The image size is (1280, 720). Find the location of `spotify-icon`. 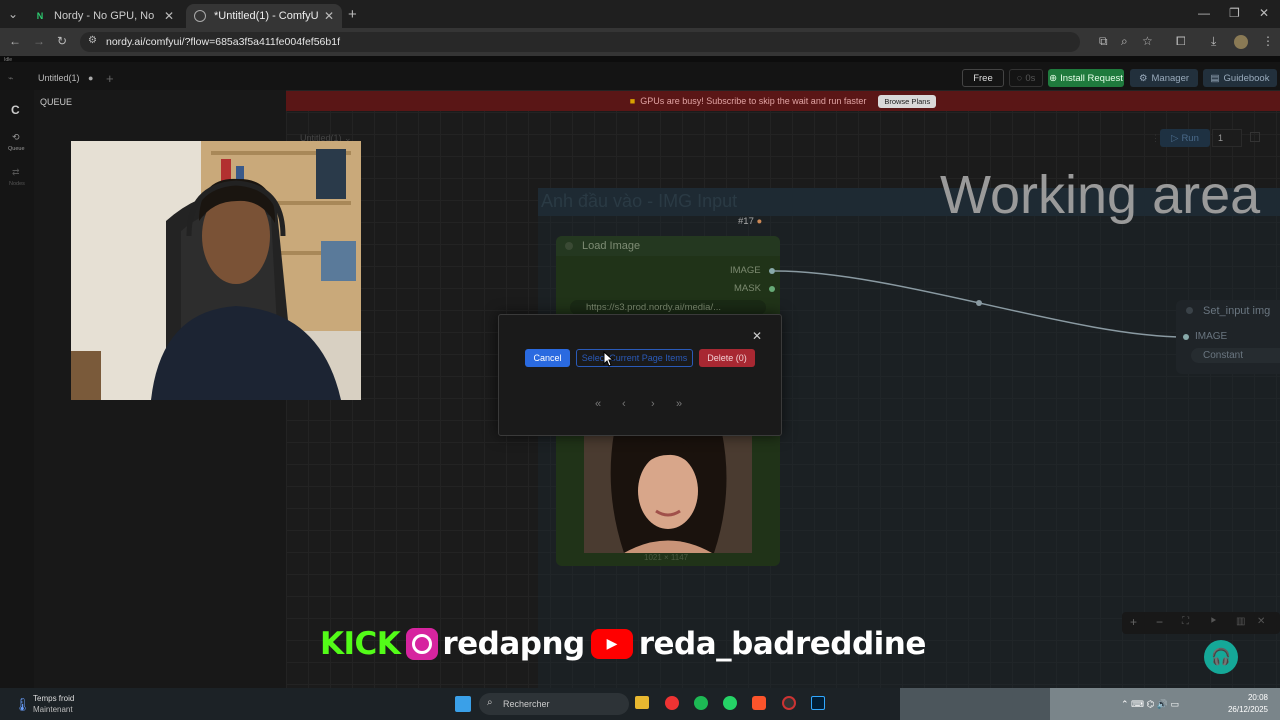

spotify-icon is located at coordinates (701, 703).